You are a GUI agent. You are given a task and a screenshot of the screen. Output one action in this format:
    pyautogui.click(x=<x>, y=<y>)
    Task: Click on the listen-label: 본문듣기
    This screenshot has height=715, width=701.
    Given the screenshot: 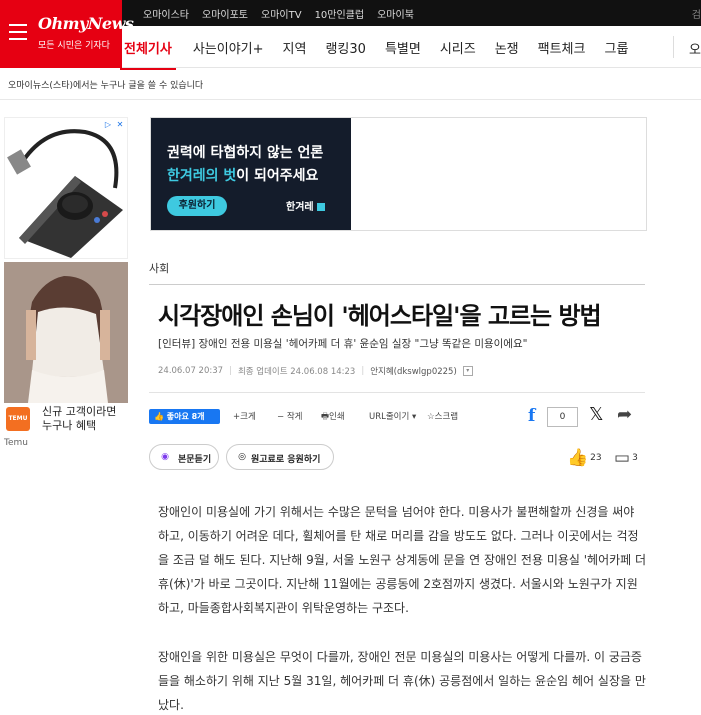 What is the action you would take?
    pyautogui.click(x=195, y=460)
    